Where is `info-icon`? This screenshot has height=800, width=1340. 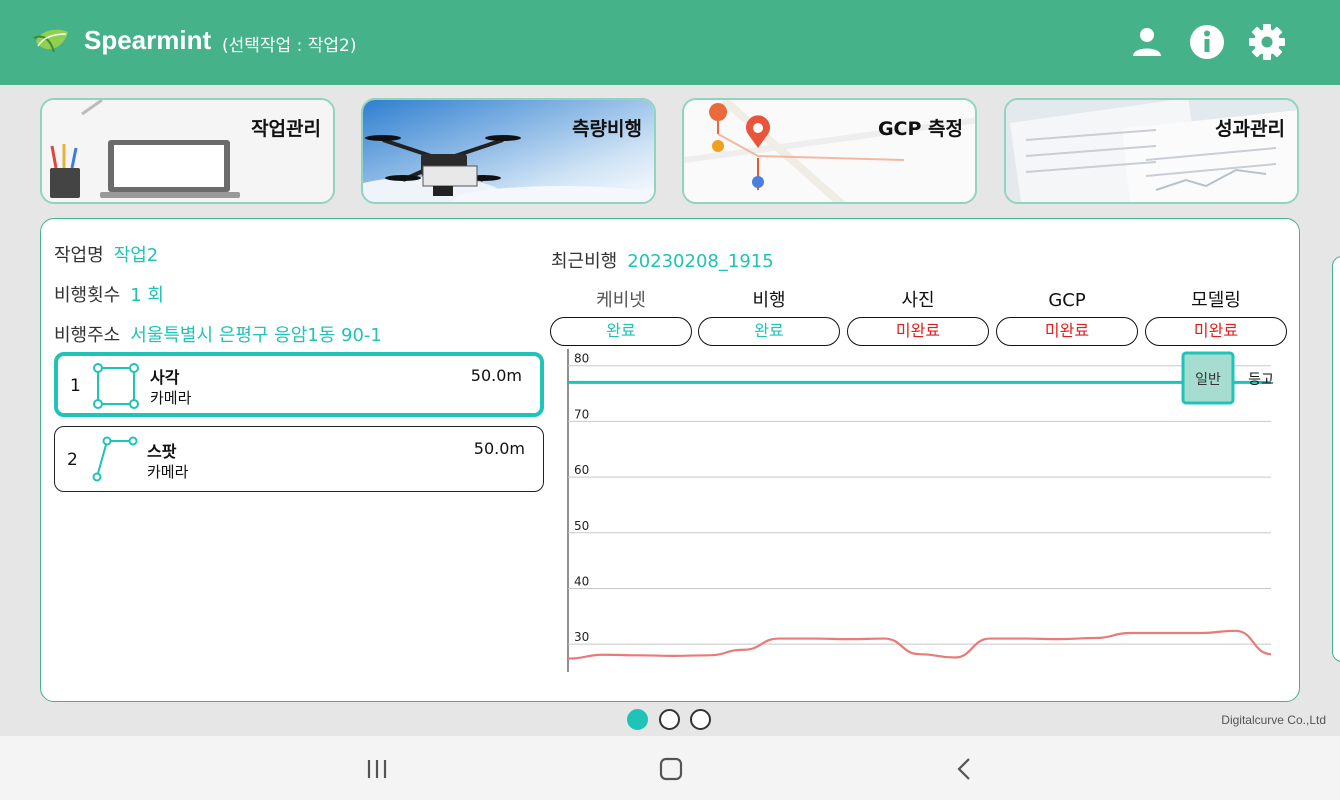 info-icon is located at coordinates (1207, 42).